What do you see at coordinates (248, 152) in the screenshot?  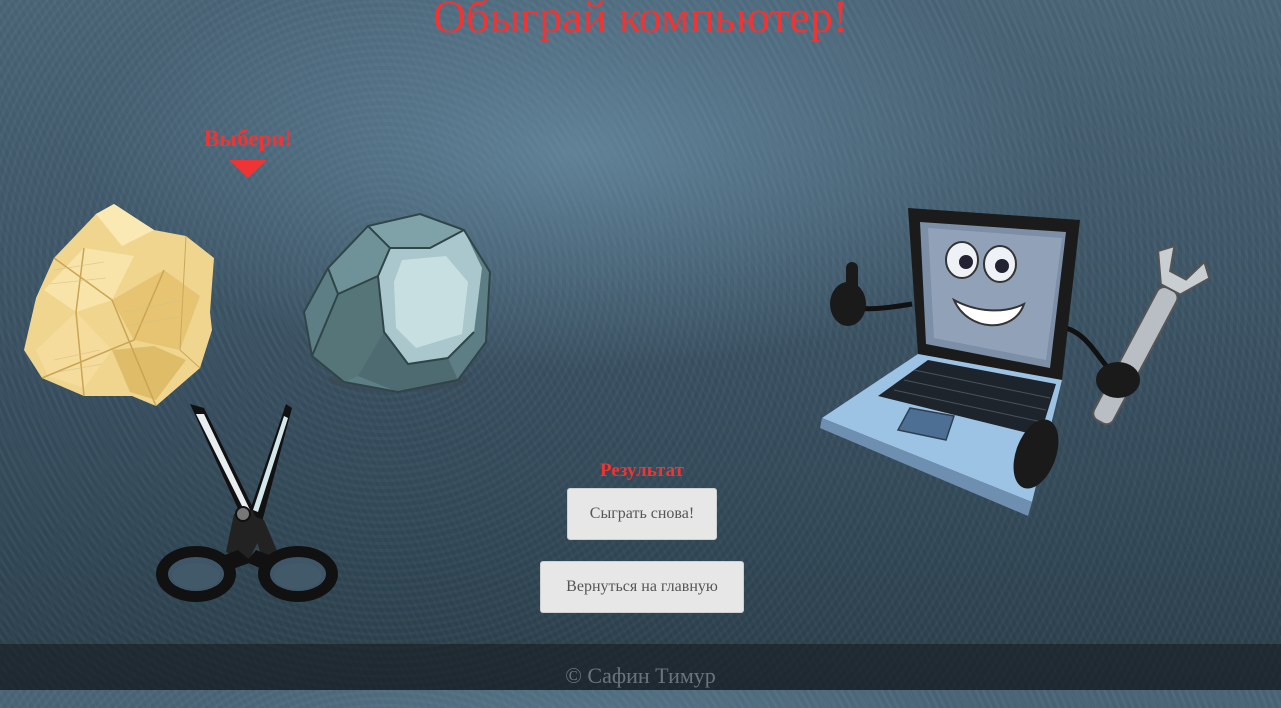 I see `choose-prompt: Выбери!` at bounding box center [248, 152].